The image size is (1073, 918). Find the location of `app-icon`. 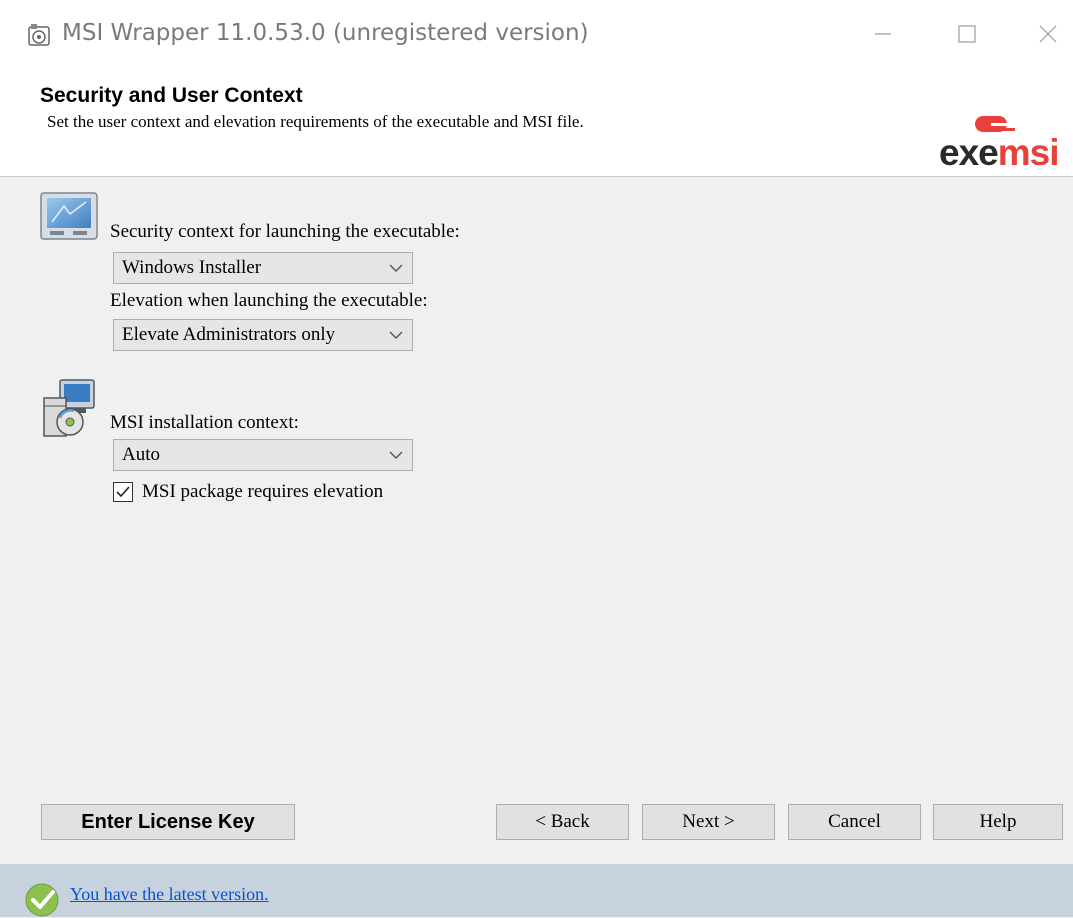

app-icon is located at coordinates (39, 35).